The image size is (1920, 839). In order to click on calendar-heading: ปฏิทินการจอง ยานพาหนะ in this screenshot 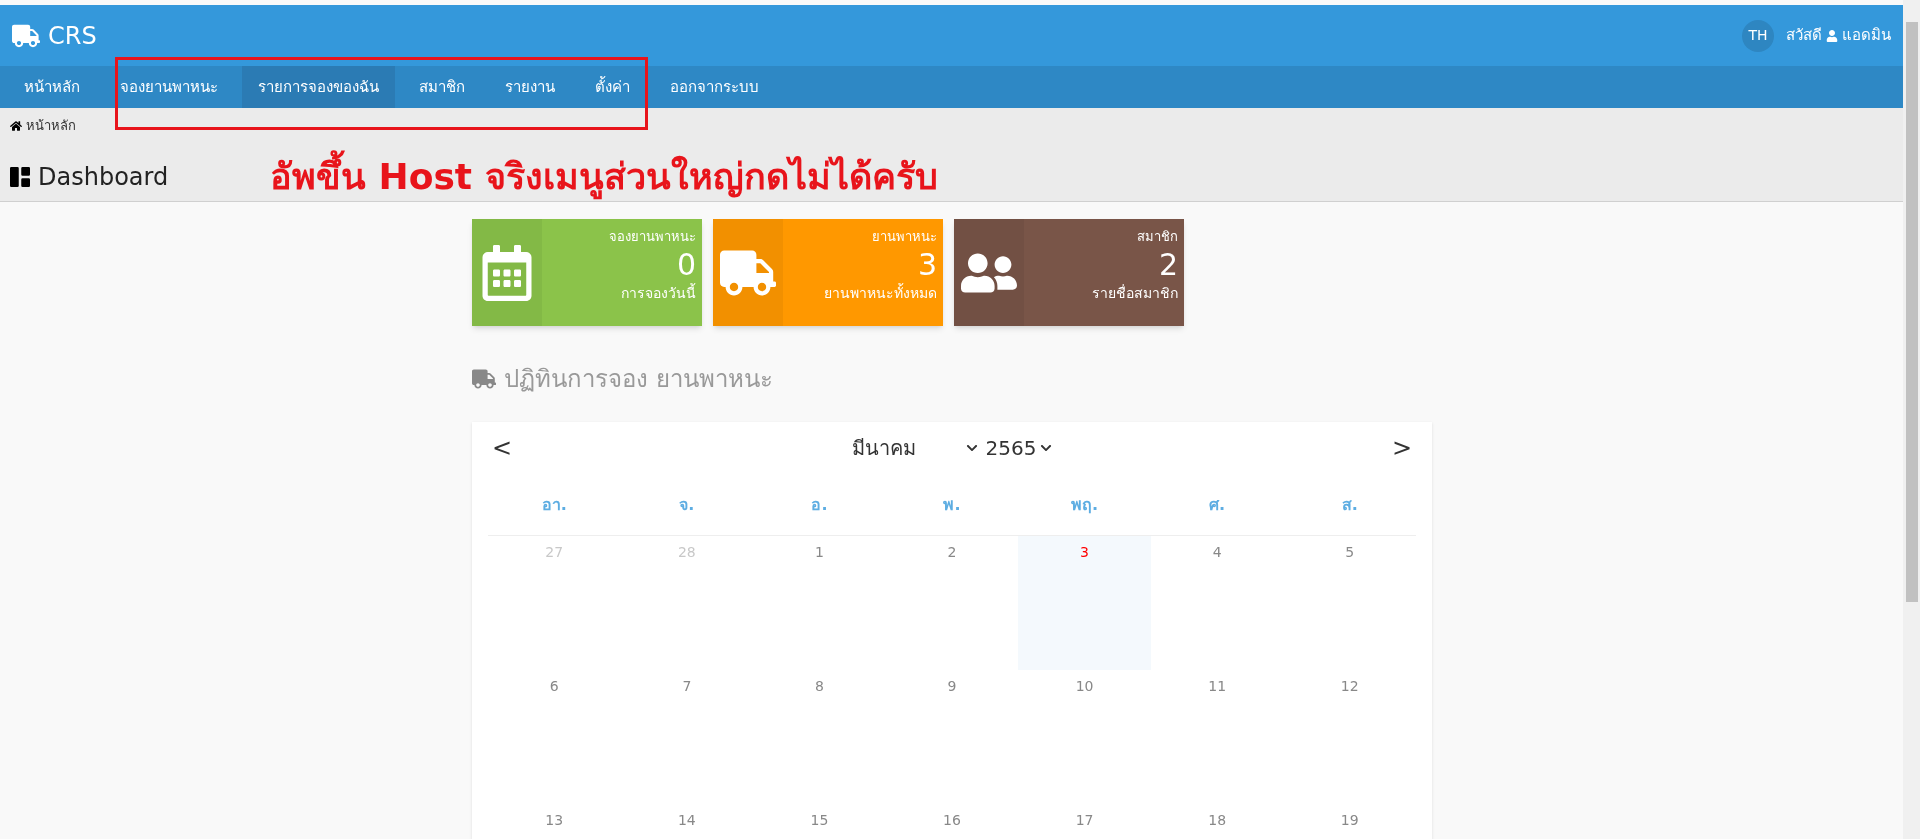, I will do `click(638, 379)`.